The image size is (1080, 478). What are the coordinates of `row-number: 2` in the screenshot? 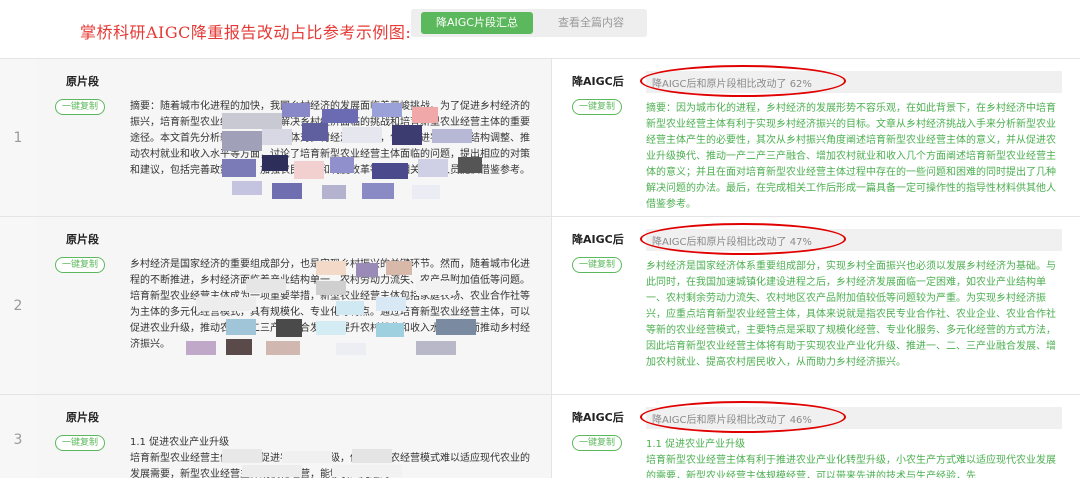 It's located at (18, 305).